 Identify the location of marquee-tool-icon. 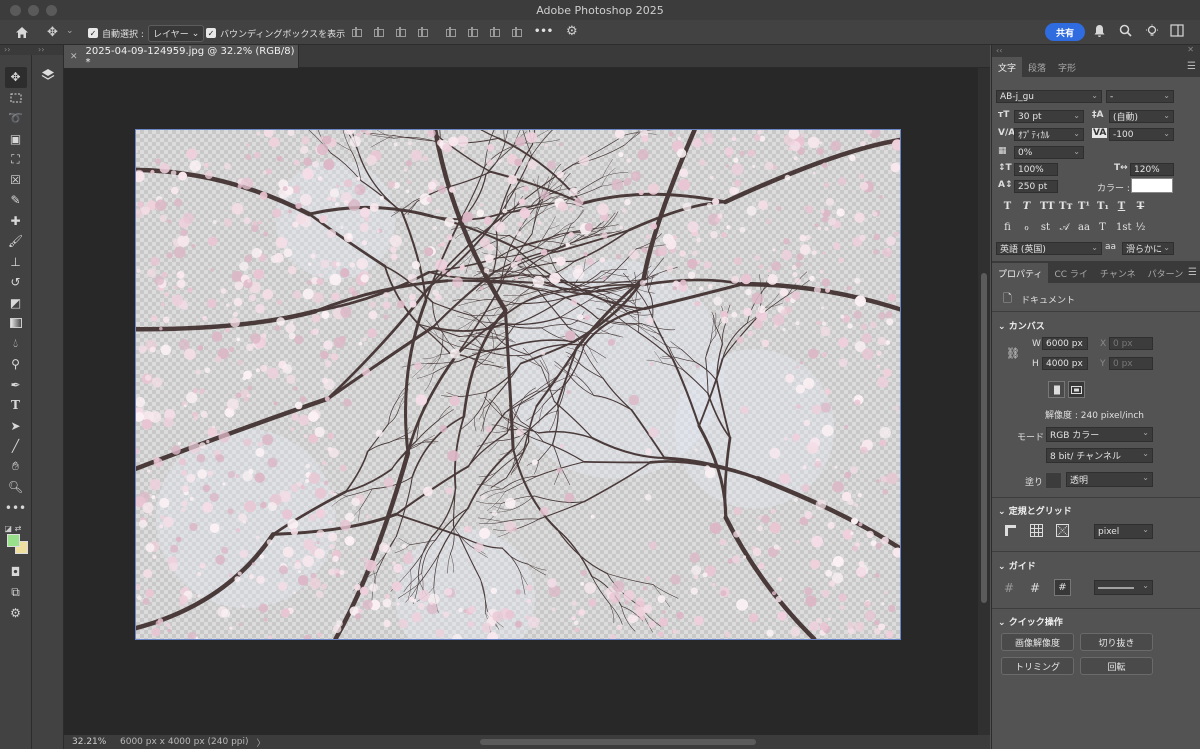
(16, 98).